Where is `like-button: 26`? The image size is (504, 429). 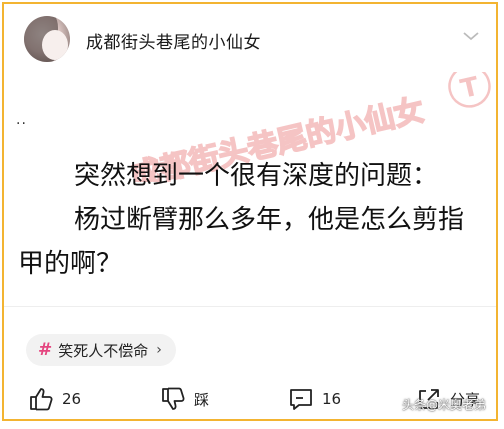 like-button: 26 is located at coordinates (54, 399).